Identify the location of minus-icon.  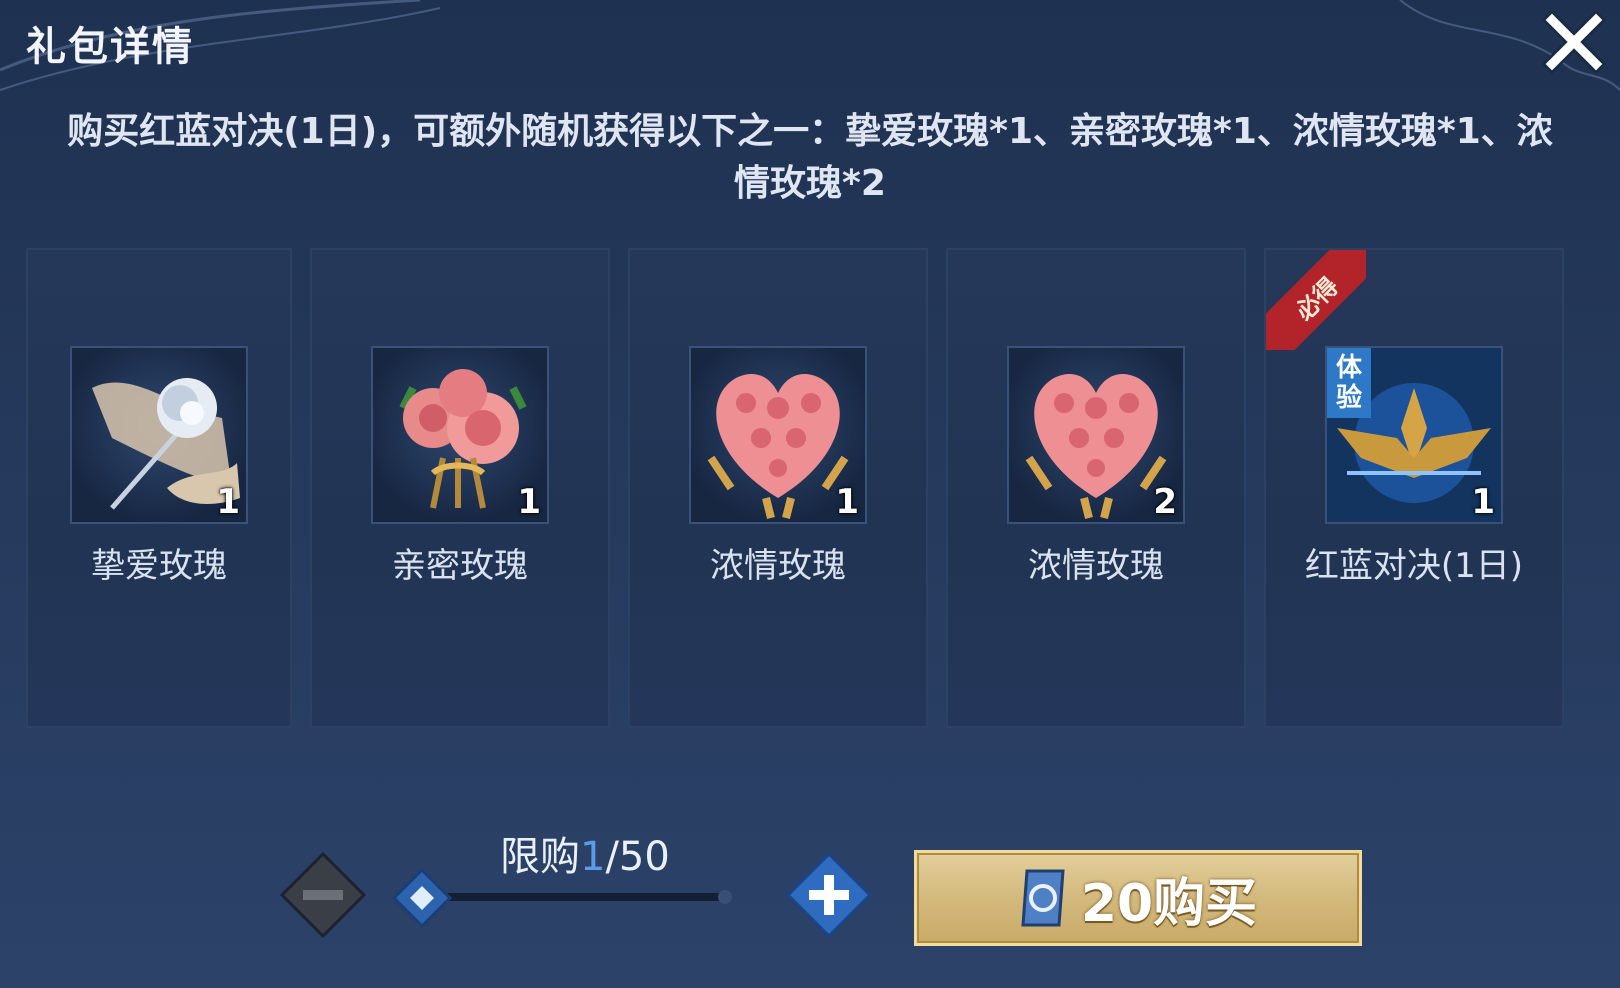
(323, 895).